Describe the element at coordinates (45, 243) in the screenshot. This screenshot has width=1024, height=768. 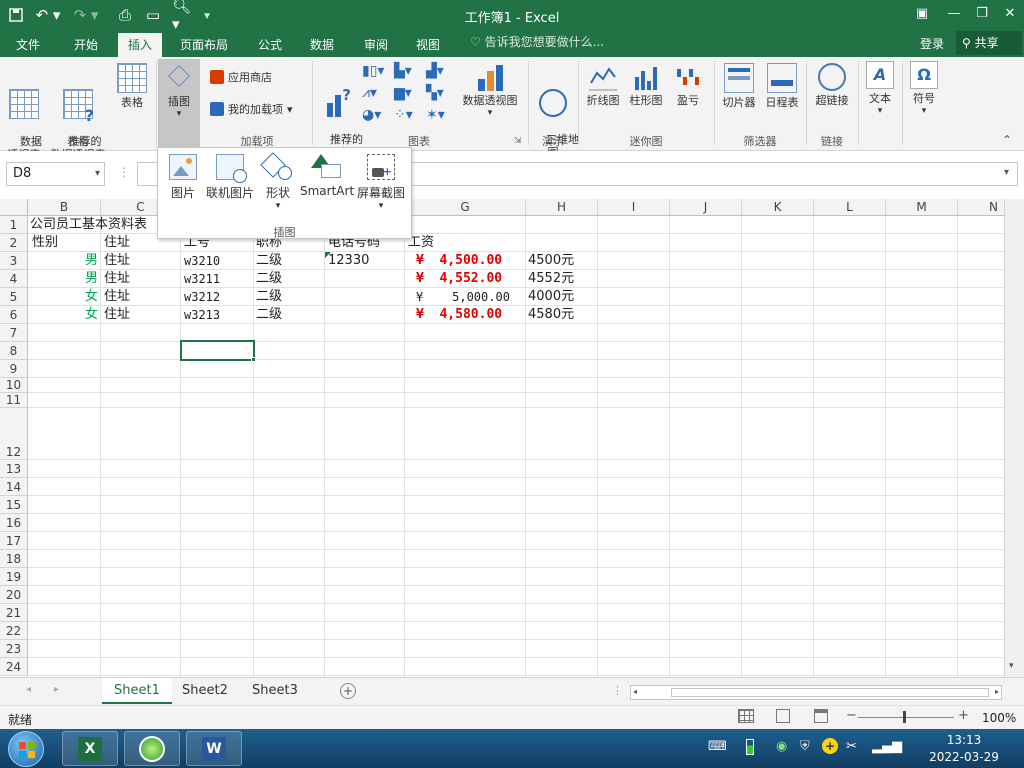
I see `header-cell: 性别` at that location.